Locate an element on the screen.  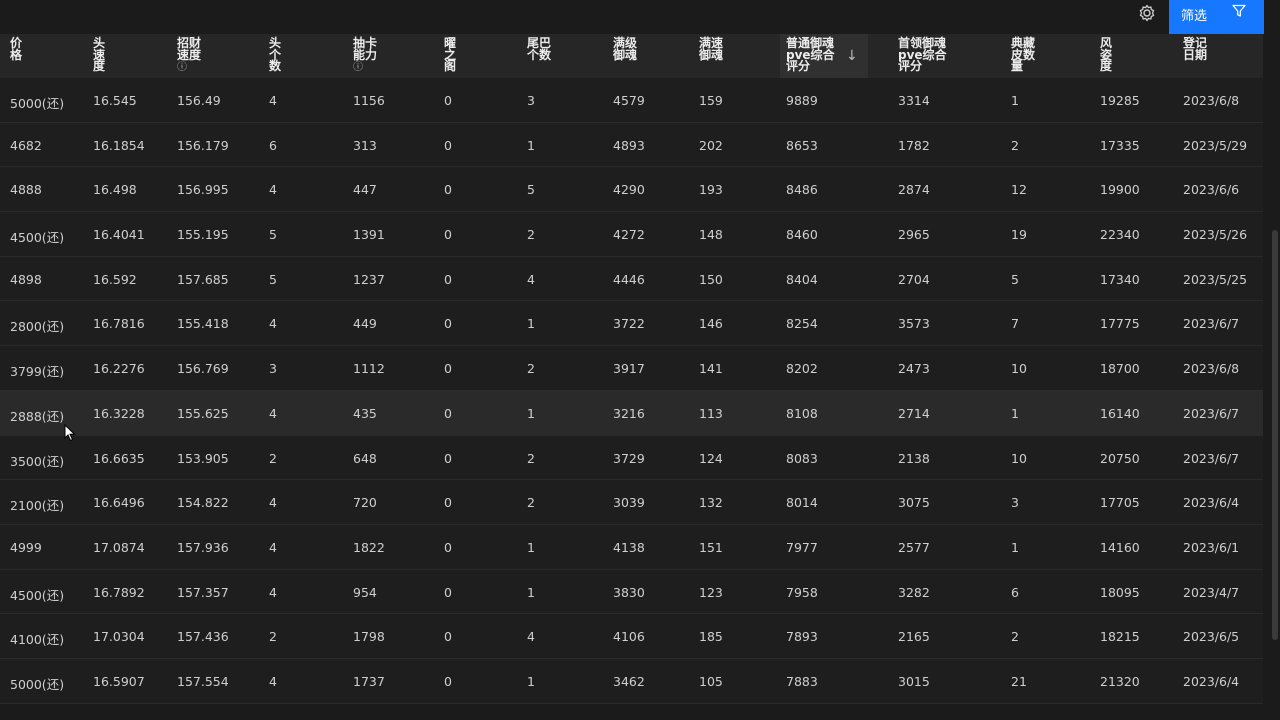
cell-pve_normal: 8486 is located at coordinates (802, 190).